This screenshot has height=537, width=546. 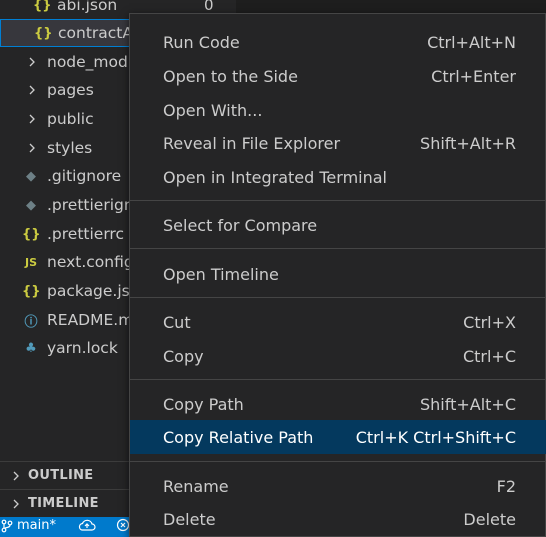 What do you see at coordinates (189, 519) in the screenshot?
I see `menu-item-label: Delete` at bounding box center [189, 519].